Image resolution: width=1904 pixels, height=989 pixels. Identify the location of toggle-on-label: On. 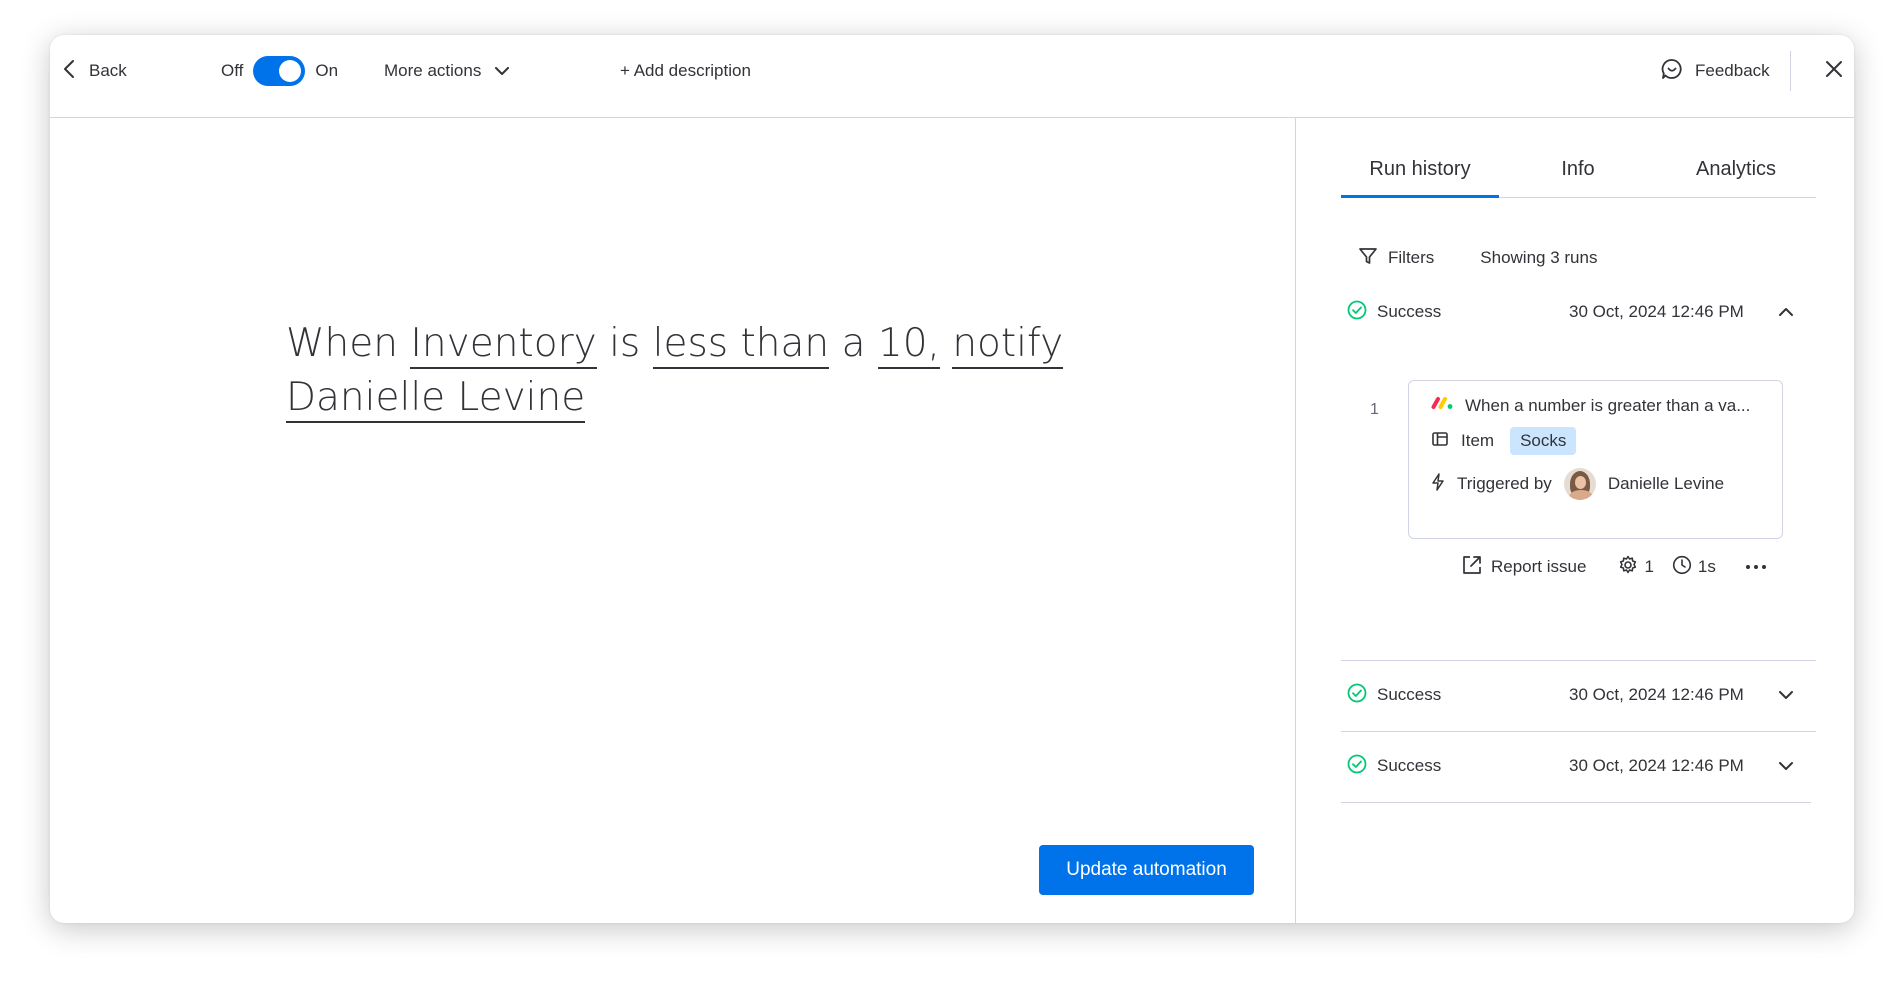
(327, 70).